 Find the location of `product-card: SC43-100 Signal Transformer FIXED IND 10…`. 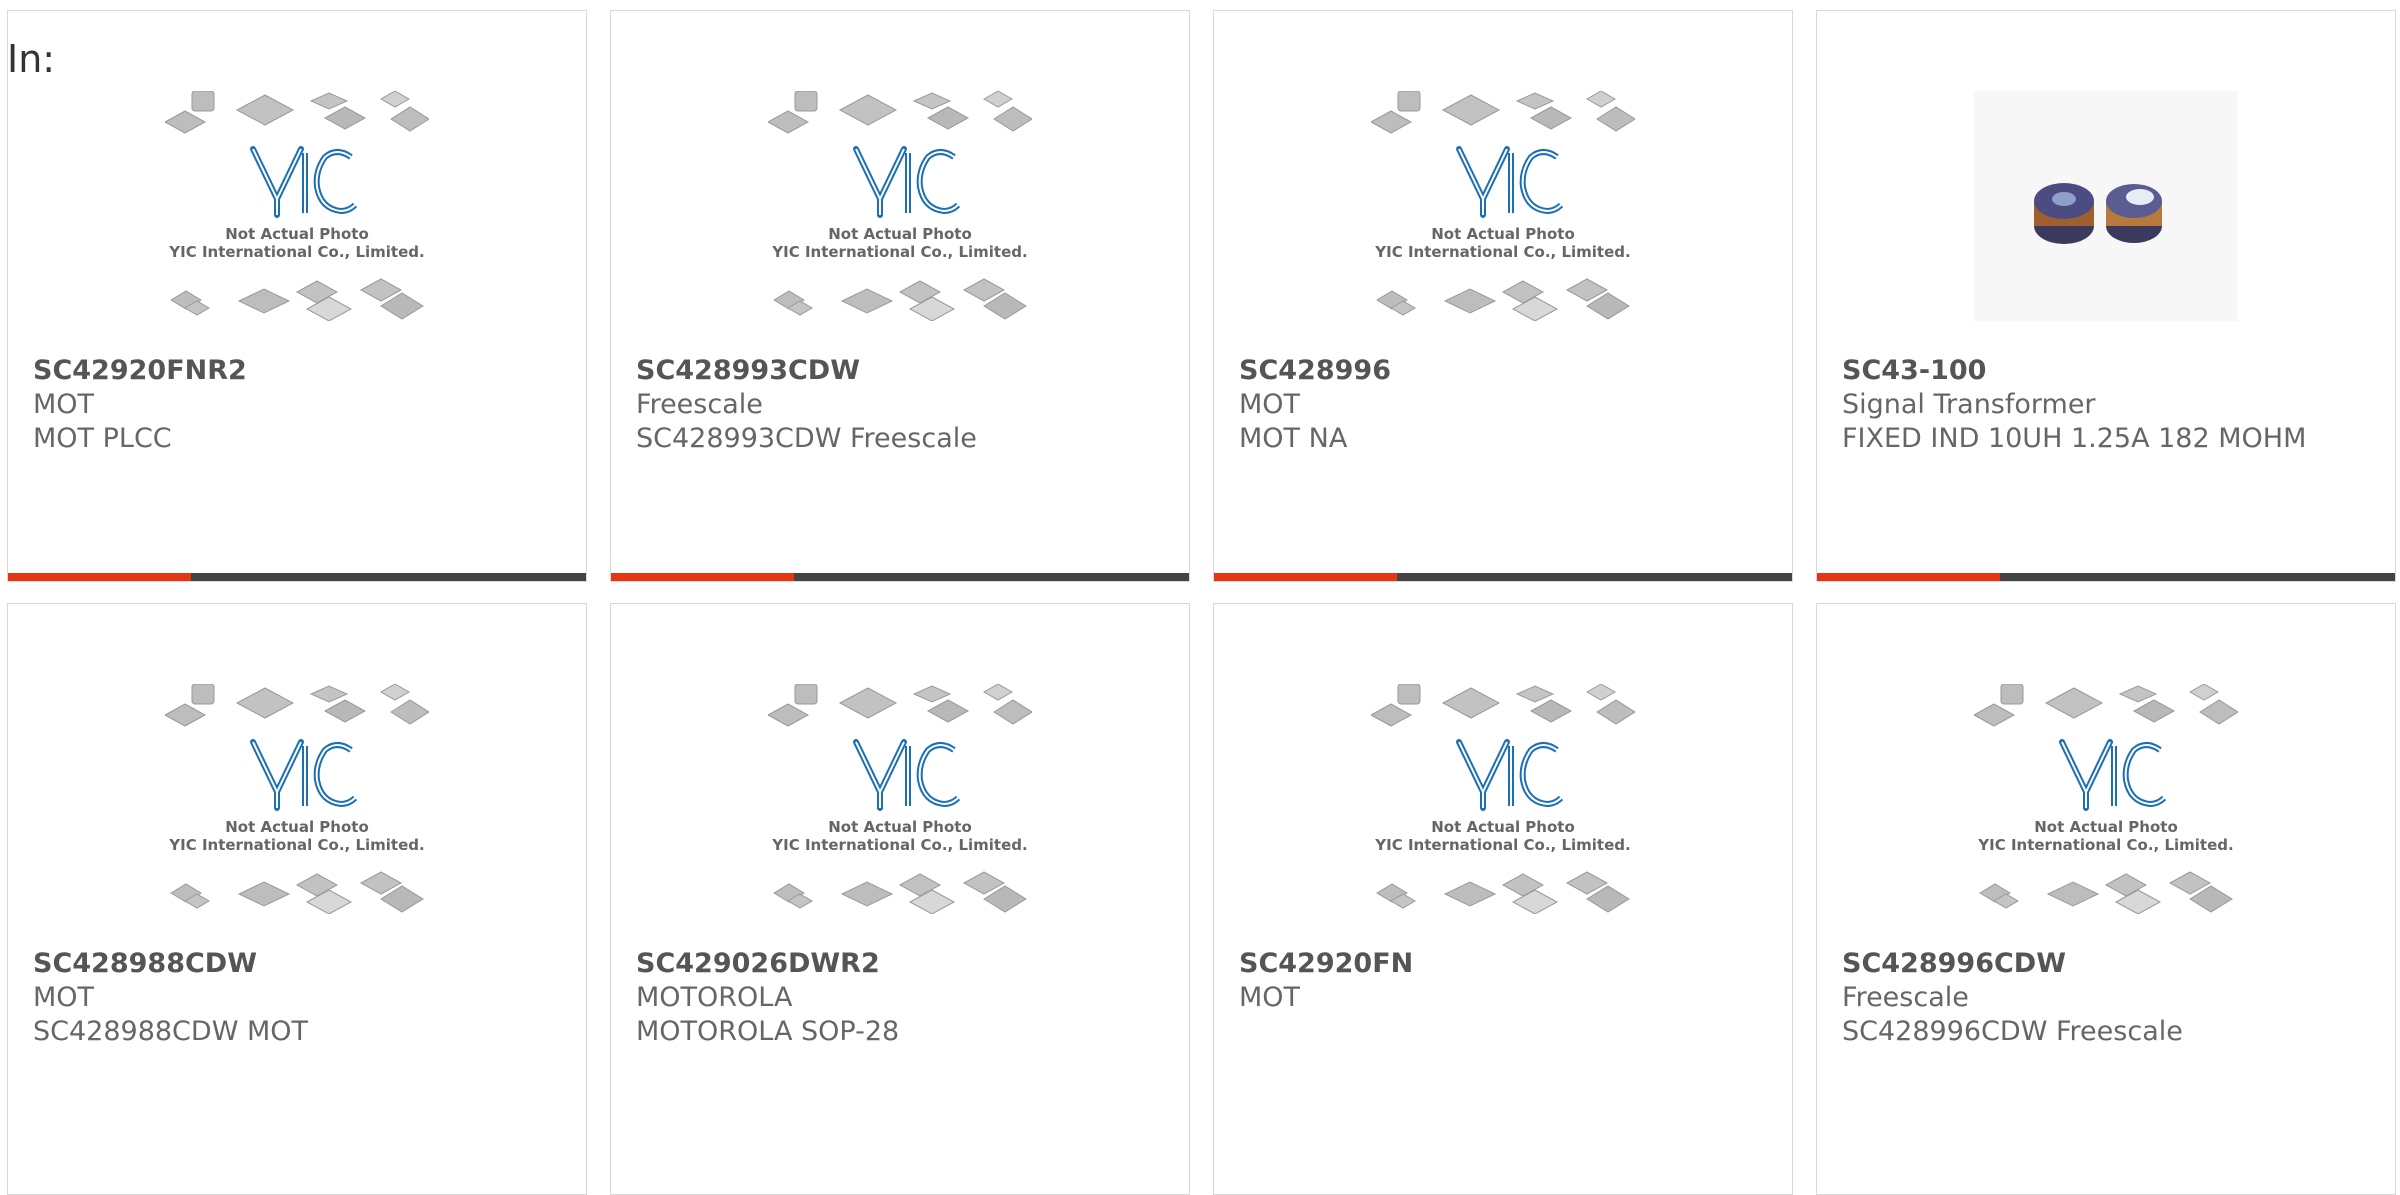

product-card: SC43-100 Signal Transformer FIXED IND 10… is located at coordinates (2106, 296).